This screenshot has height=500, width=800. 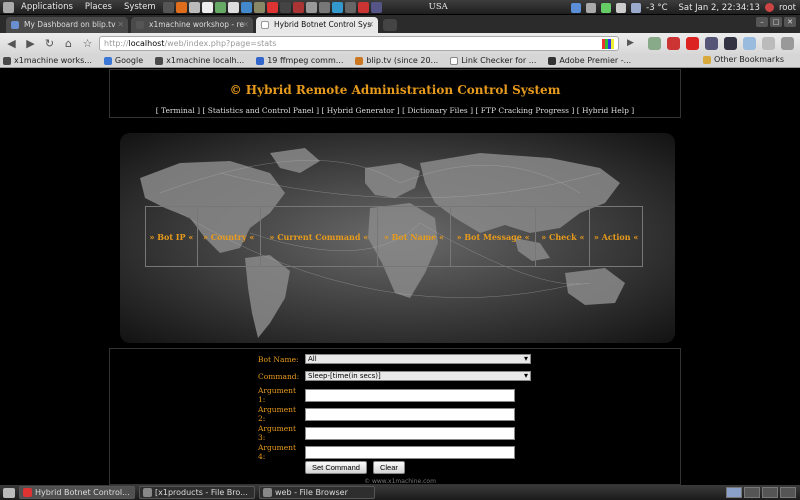 I want to click on clear-button: Clear, so click(x=388, y=467).